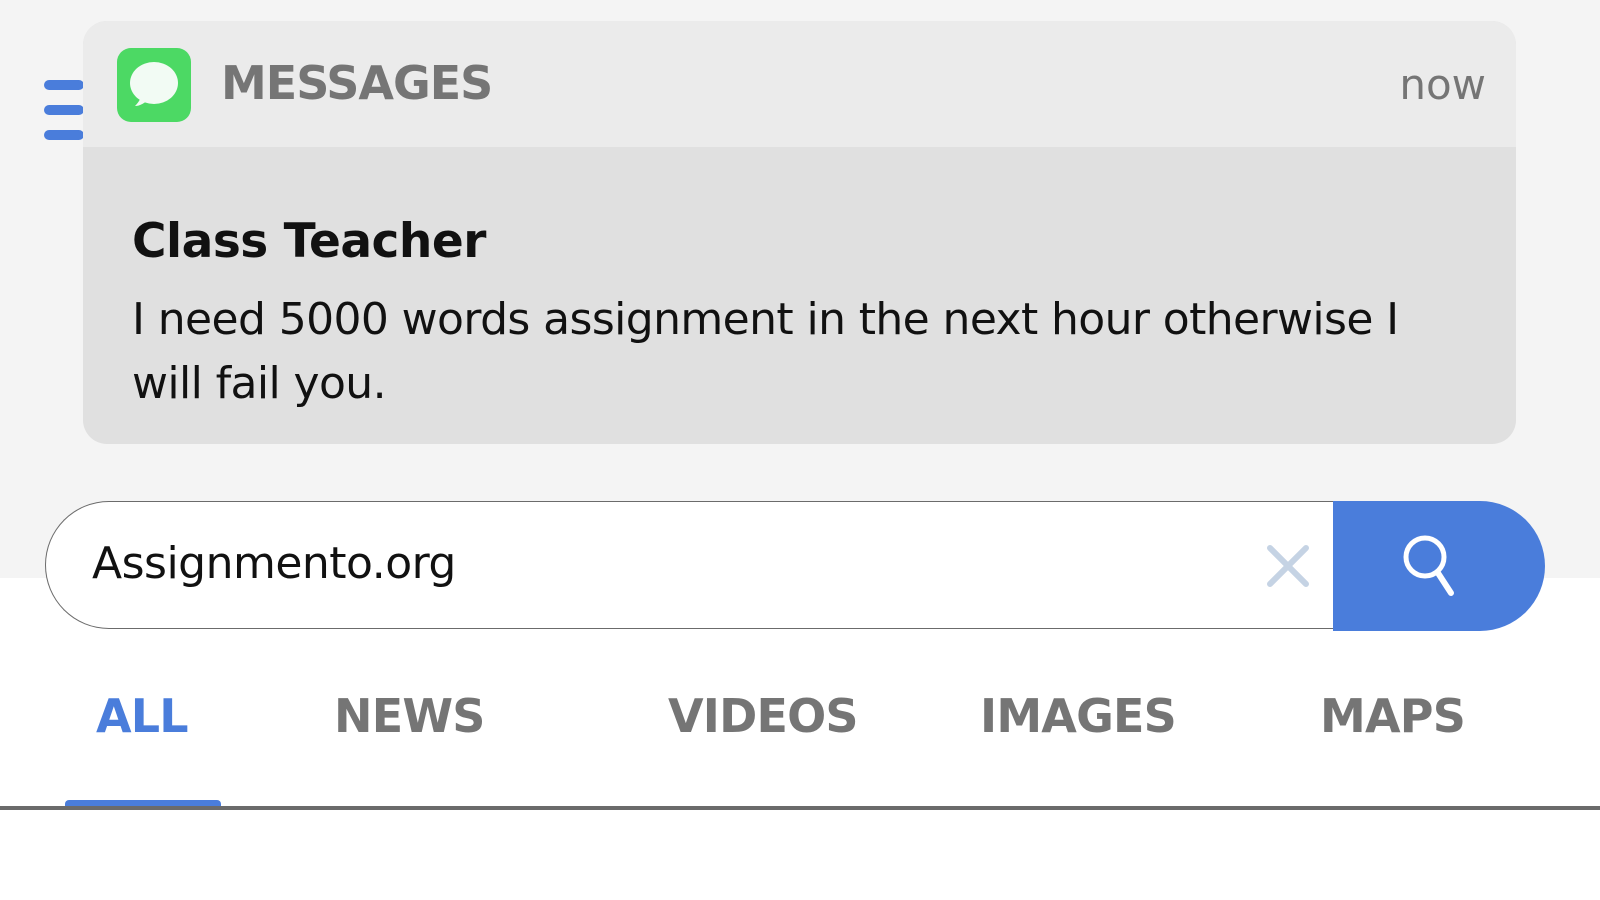 This screenshot has height=900, width=1600. I want to click on search-query-text: Assignmento.org, so click(274, 564).